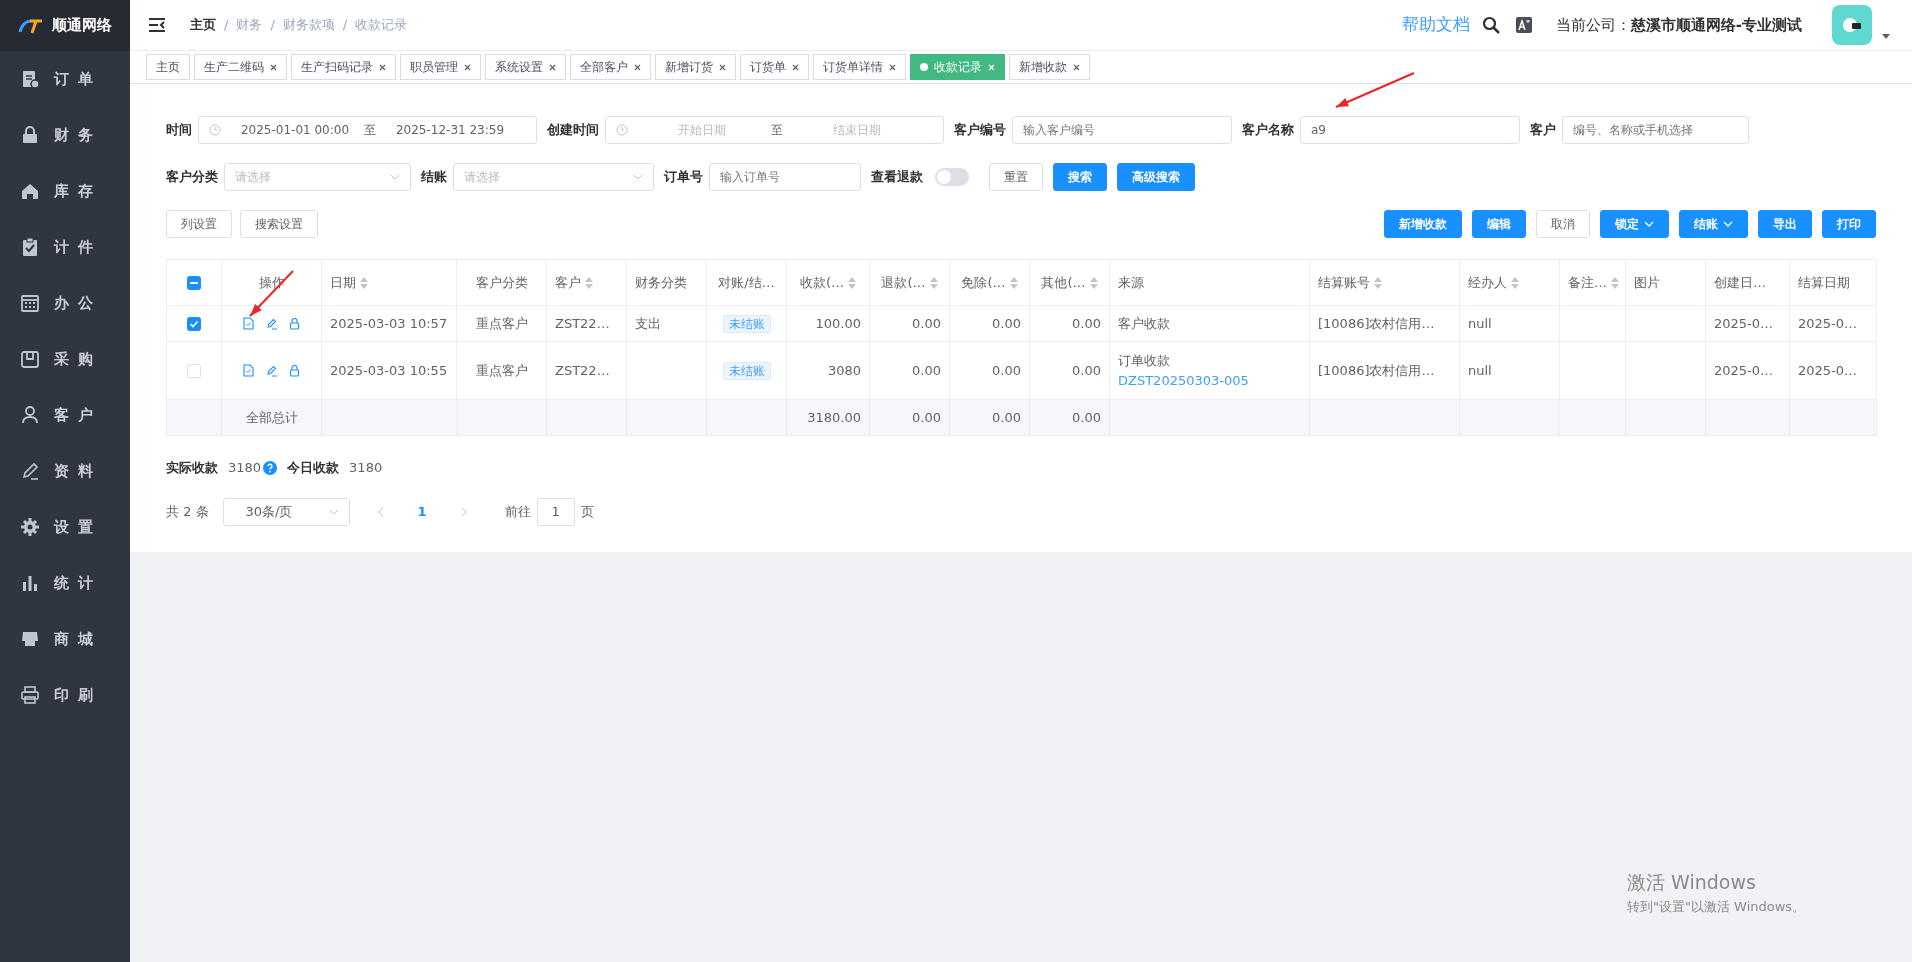 The width and height of the screenshot is (1912, 962). I want to click on page-tab: 订货单, so click(774, 67).